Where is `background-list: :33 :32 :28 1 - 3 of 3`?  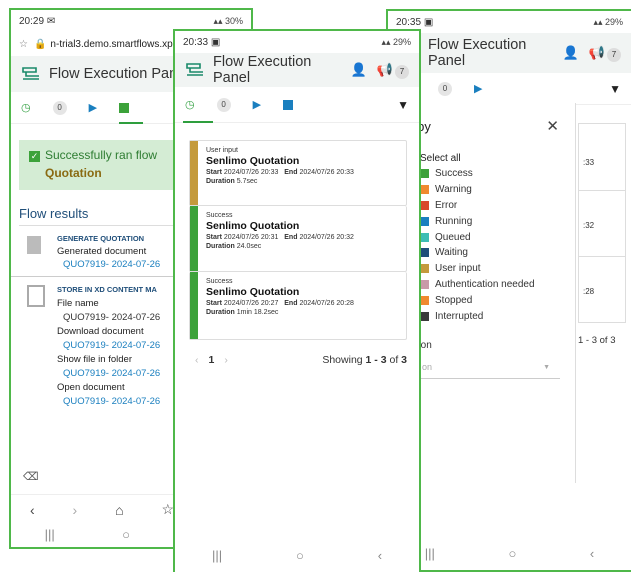 background-list: :33 :32 :28 1 - 3 of 3 is located at coordinates (602, 234).